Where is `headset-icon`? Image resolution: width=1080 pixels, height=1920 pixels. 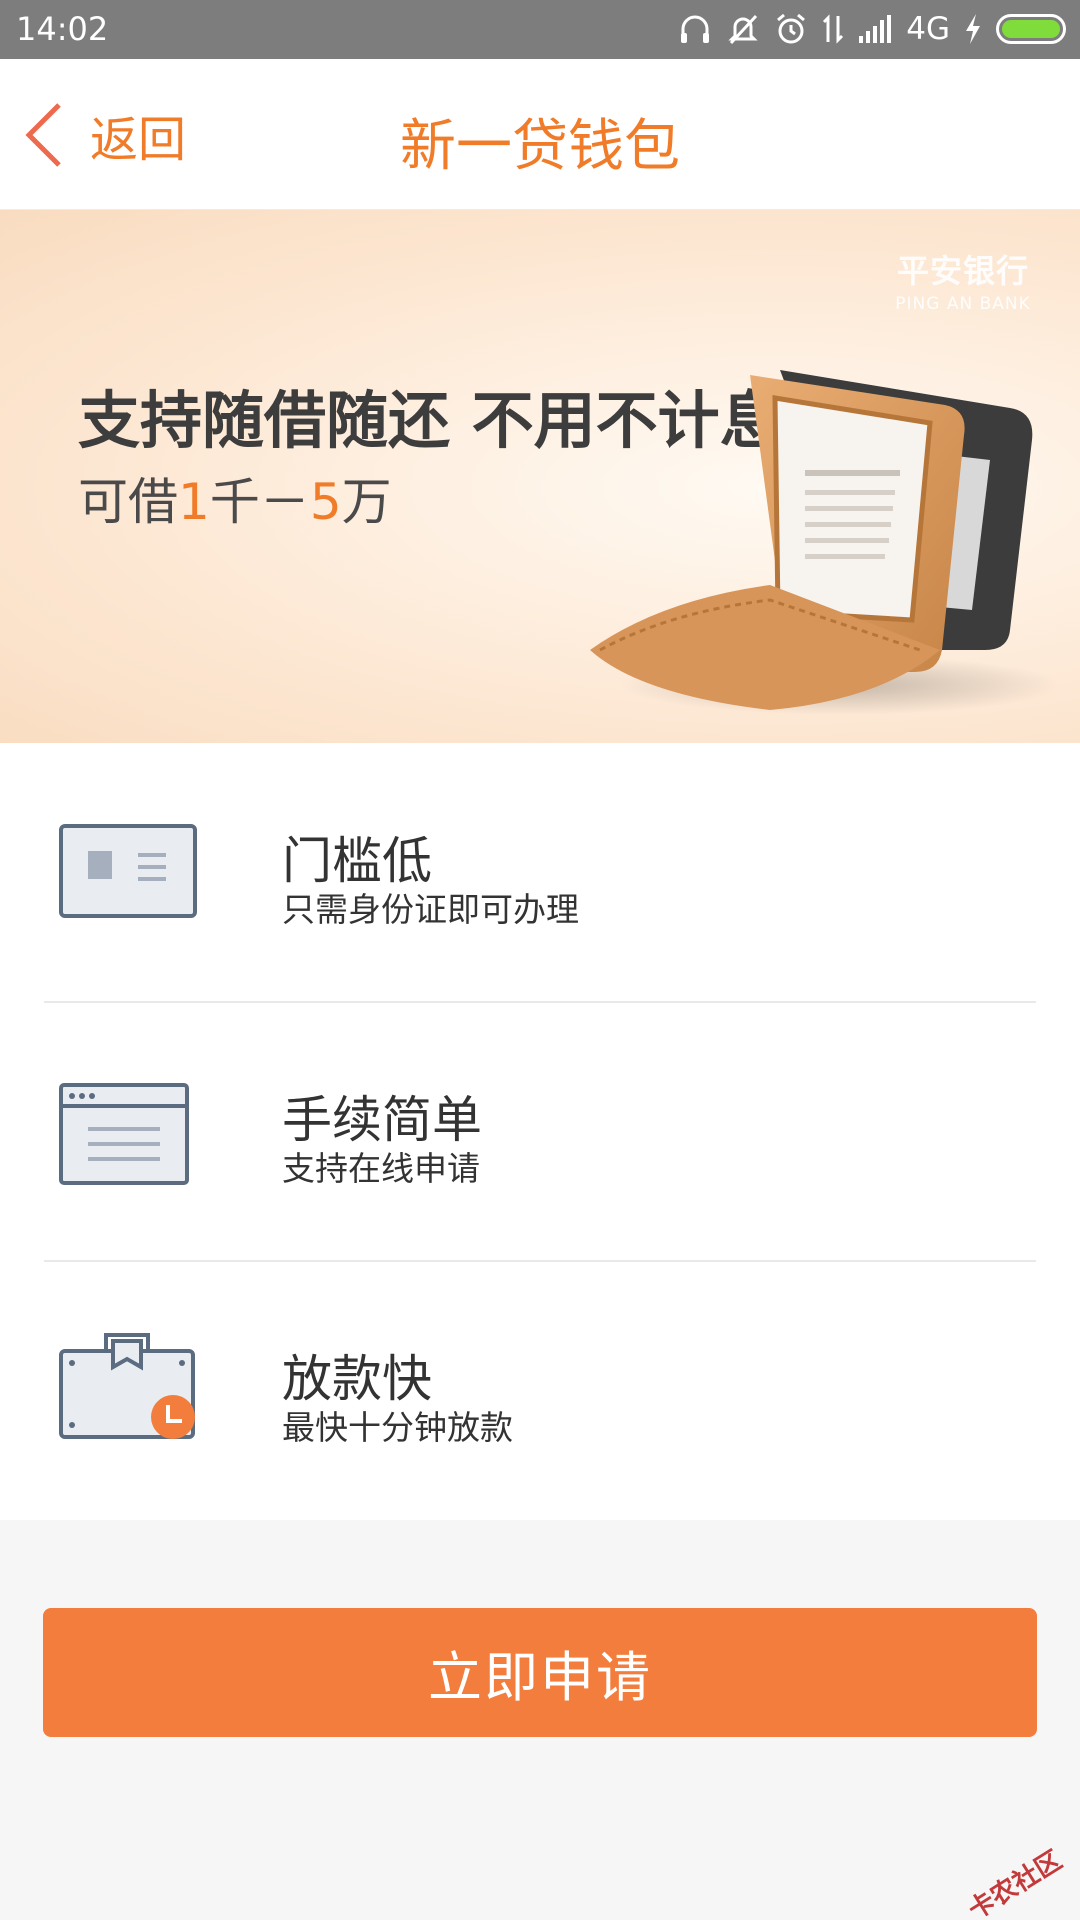 headset-icon is located at coordinates (695, 29).